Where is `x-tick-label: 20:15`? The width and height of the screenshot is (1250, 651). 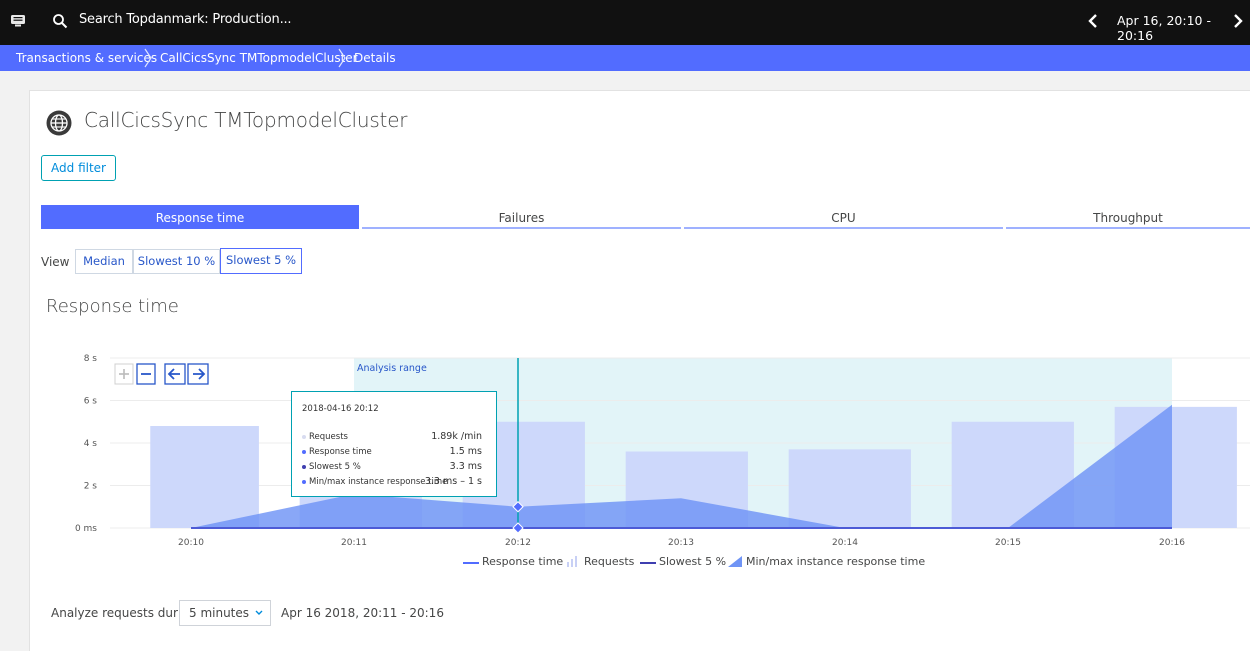
x-tick-label: 20:15 is located at coordinates (1008, 543).